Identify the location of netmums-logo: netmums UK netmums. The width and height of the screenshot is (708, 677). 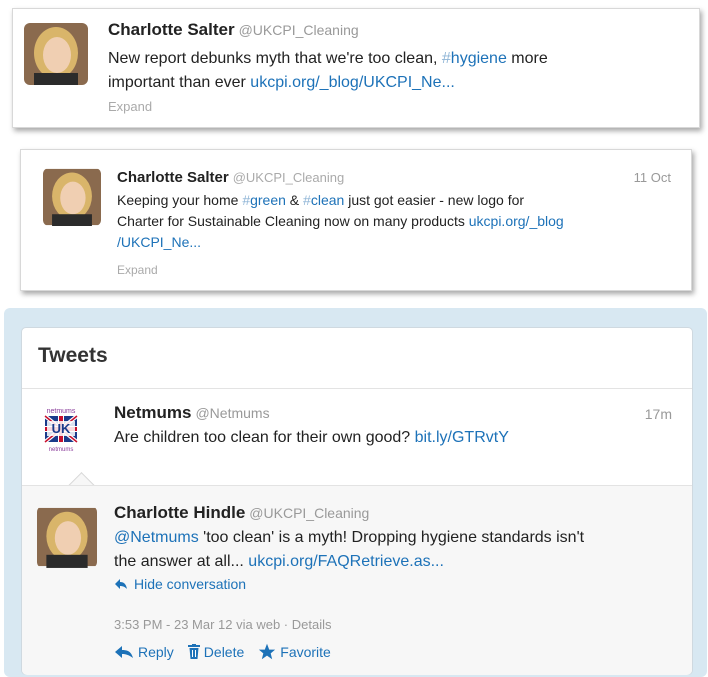
(61, 430).